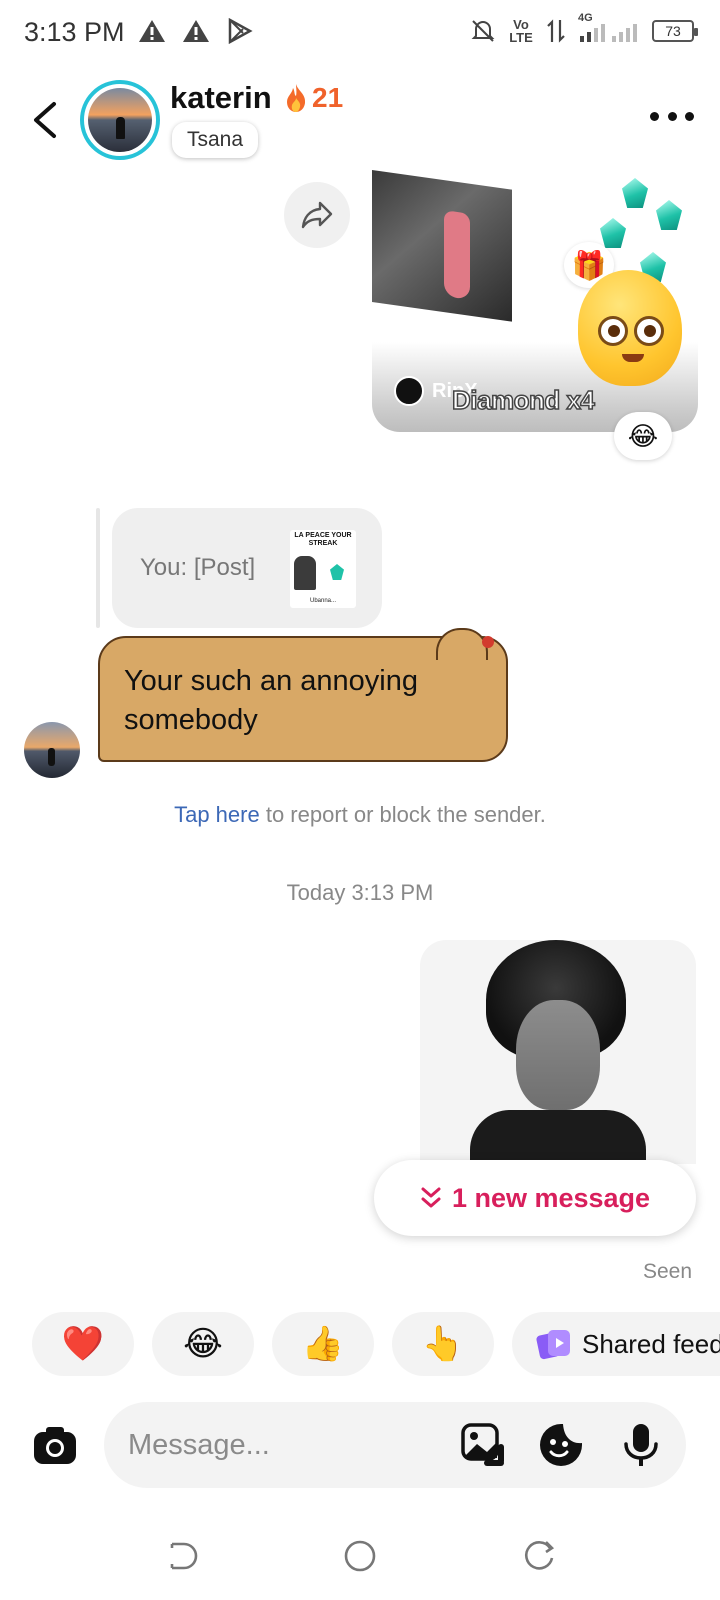  I want to click on post-caption: Diamond x4, so click(523, 400).